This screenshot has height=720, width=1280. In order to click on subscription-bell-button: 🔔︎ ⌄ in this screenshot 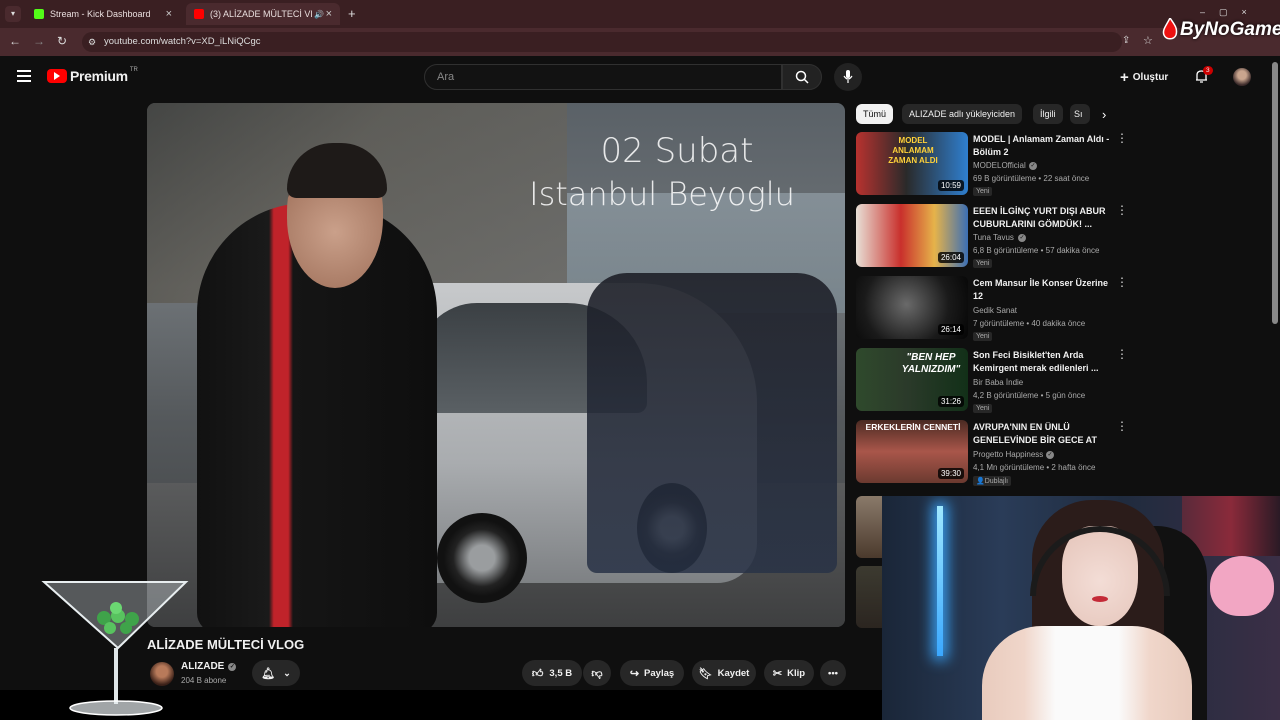, I will do `click(276, 673)`.